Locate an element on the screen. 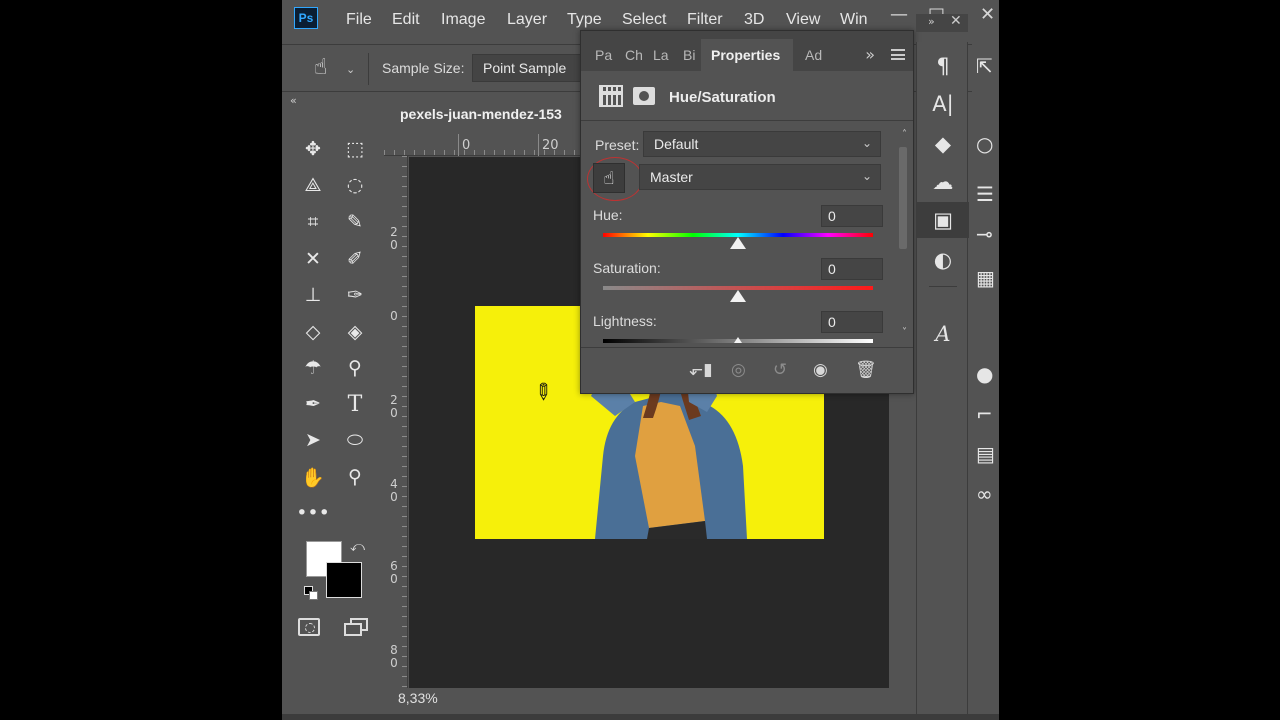 Image resolution: width=1280 pixels, height=720 pixels. targeted-adjustment-icon: ☝ is located at coordinates (609, 178).